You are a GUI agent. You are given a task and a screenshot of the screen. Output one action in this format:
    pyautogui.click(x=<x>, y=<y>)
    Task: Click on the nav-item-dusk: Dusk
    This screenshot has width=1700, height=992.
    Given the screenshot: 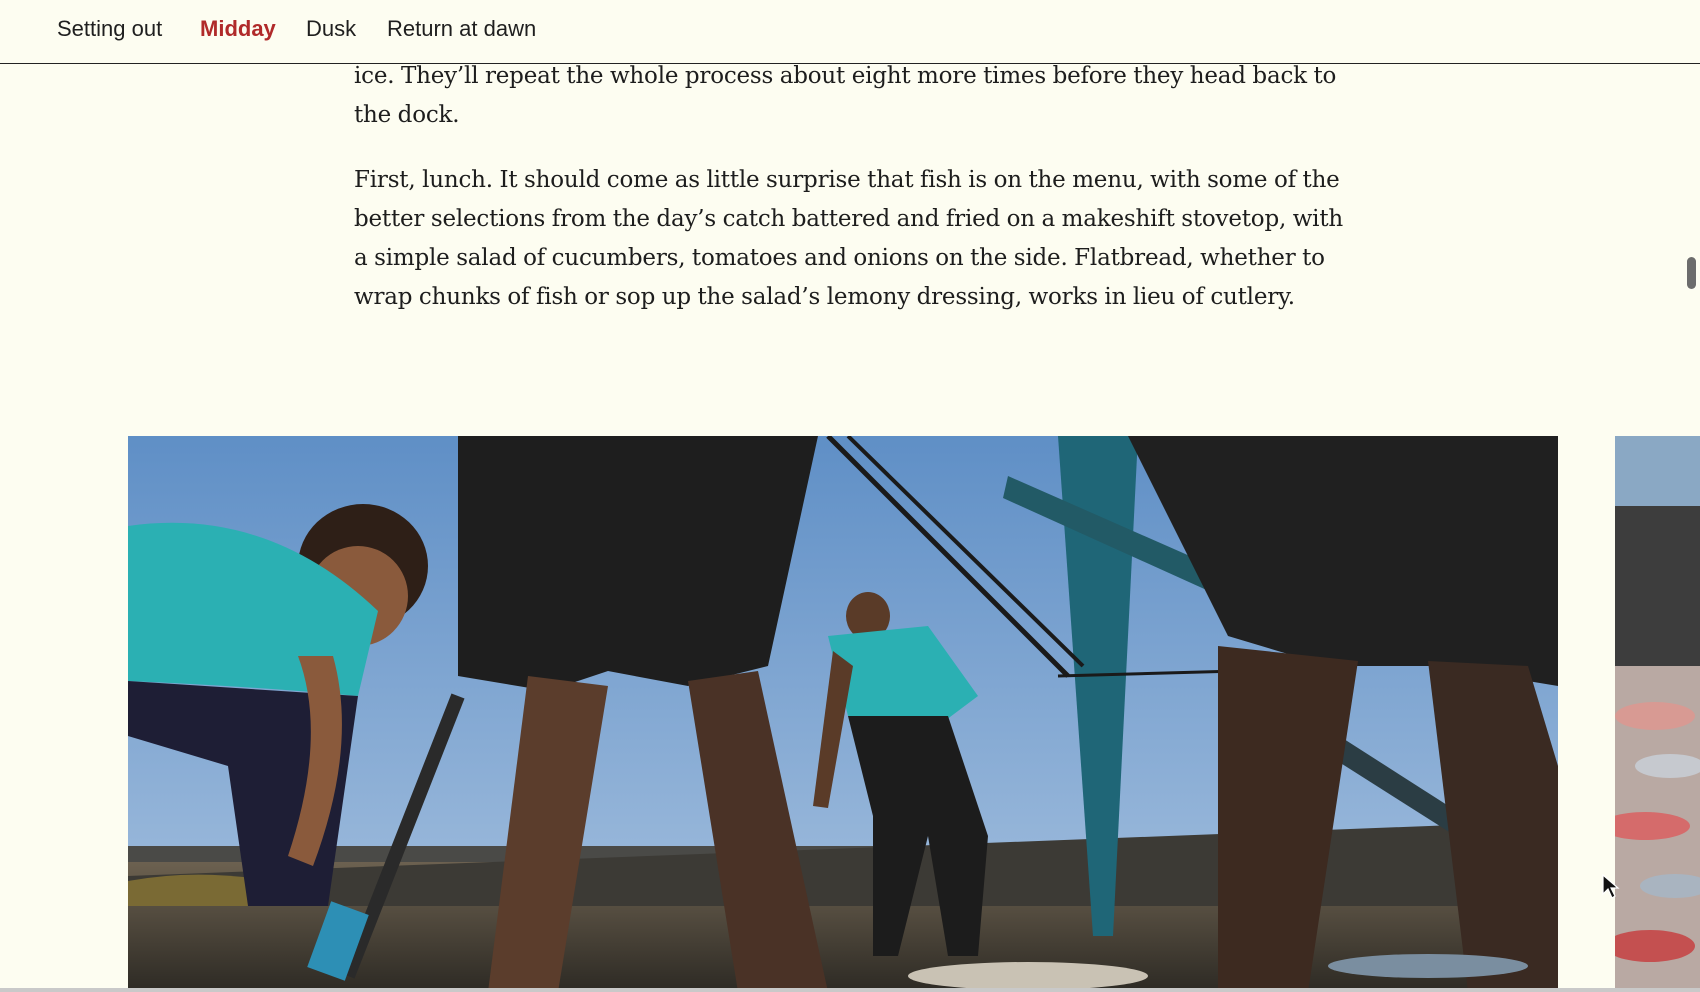 What is the action you would take?
    pyautogui.click(x=331, y=29)
    